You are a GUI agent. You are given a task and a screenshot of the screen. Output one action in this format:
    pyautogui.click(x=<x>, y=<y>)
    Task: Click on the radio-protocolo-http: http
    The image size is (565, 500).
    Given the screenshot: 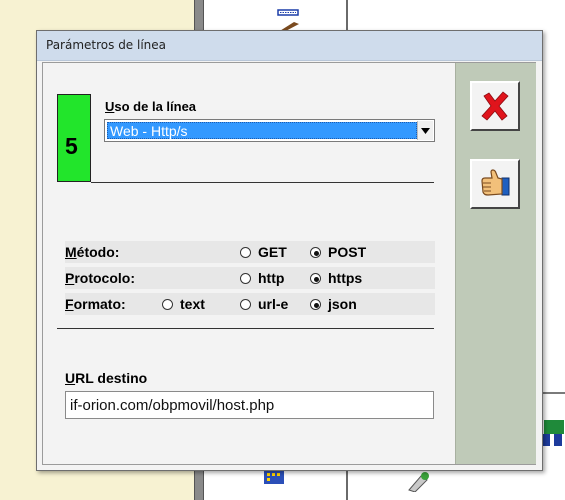 What is the action you would take?
    pyautogui.click(x=262, y=278)
    